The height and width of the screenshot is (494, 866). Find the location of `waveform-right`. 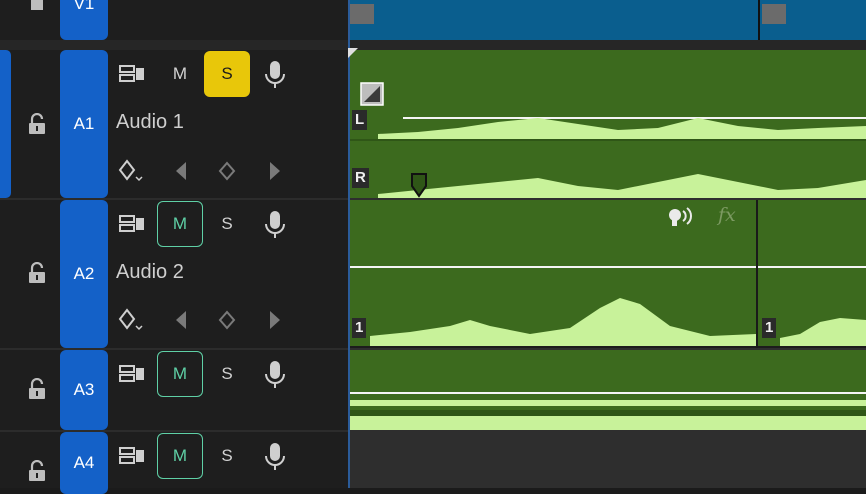

waveform-right is located at coordinates (622, 186).